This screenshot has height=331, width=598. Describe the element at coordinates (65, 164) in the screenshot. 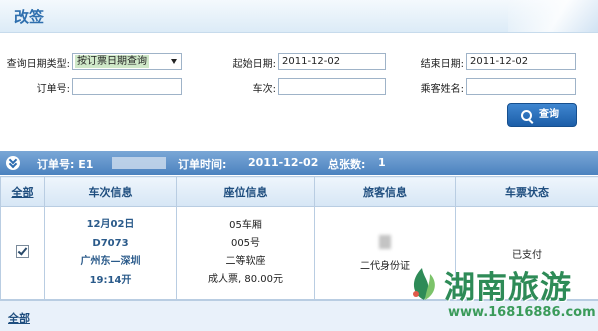

I see `order-number-label: 订单号: E1` at that location.